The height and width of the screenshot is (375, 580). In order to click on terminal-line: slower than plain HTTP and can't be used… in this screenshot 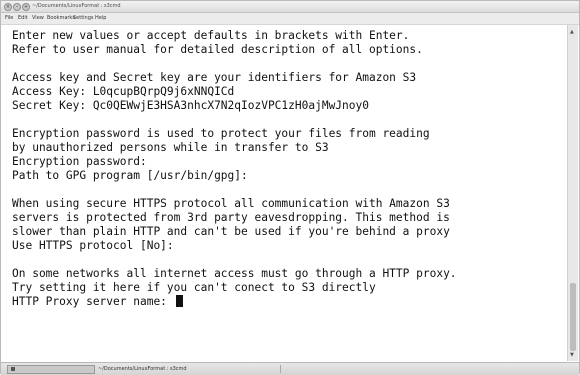, I will do `click(231, 231)`.